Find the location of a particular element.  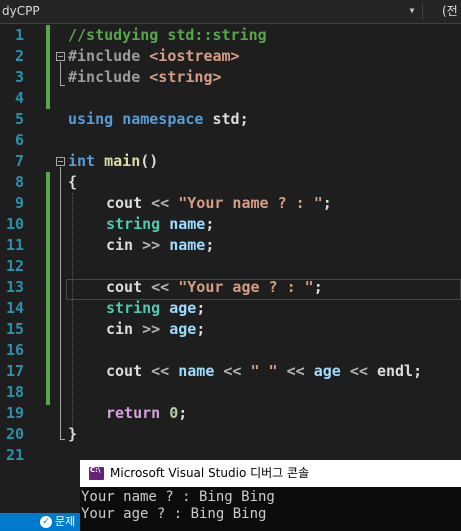

code-line: cout << name << " " << age << endl; is located at coordinates (264, 371).